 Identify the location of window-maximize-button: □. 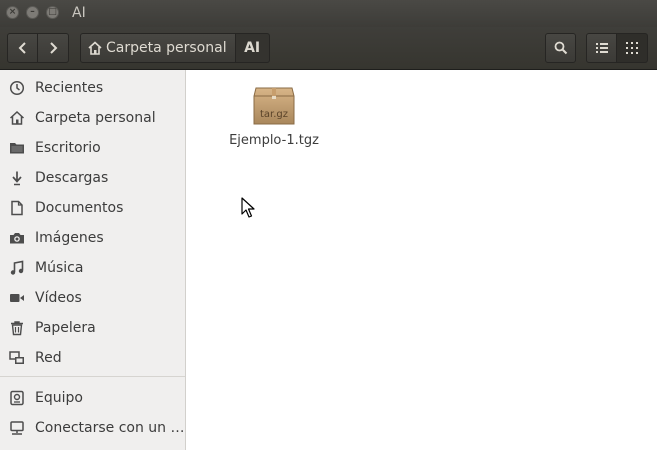
(52, 12).